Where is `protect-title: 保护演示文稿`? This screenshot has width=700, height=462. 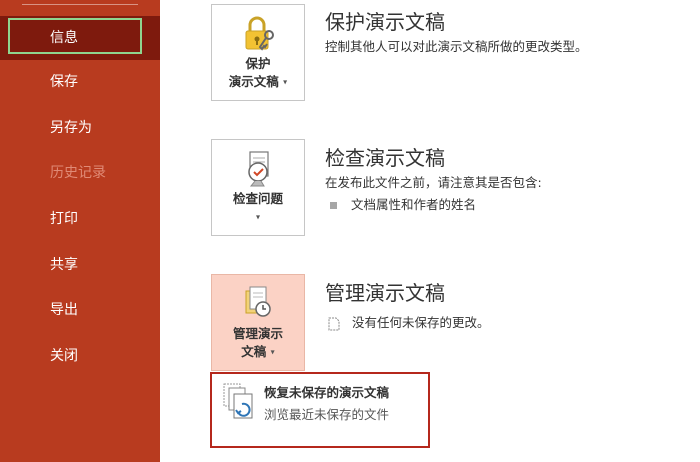
protect-title: 保护演示文稿 is located at coordinates (385, 22).